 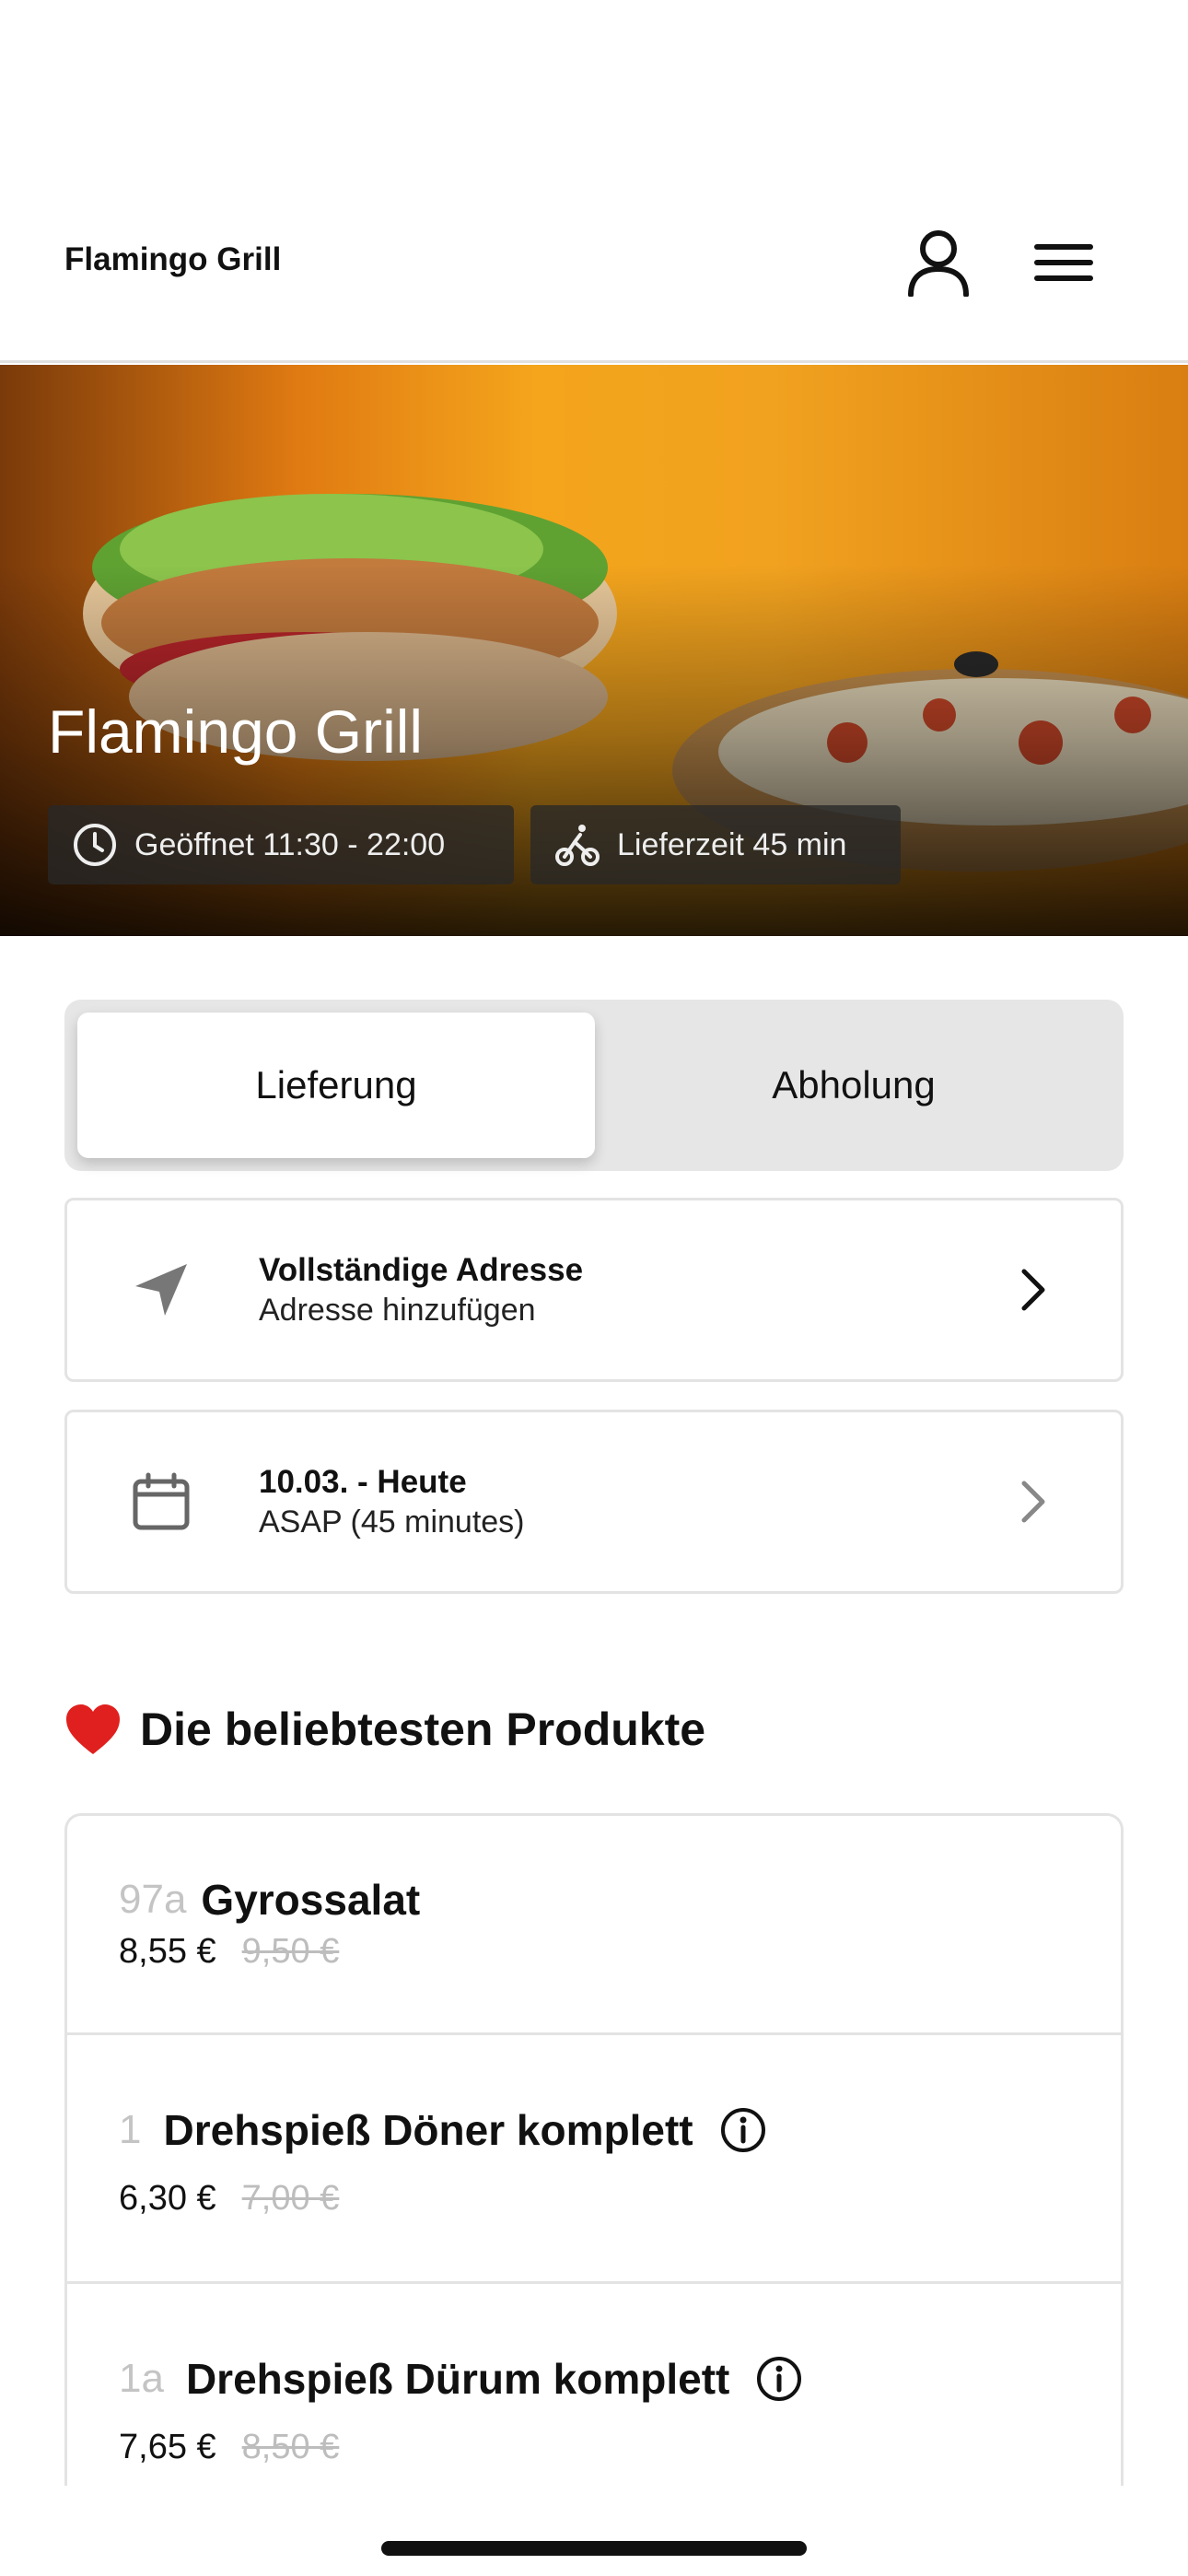 I want to click on address-subtitle: Adresse hinzufügen, so click(x=397, y=1310).